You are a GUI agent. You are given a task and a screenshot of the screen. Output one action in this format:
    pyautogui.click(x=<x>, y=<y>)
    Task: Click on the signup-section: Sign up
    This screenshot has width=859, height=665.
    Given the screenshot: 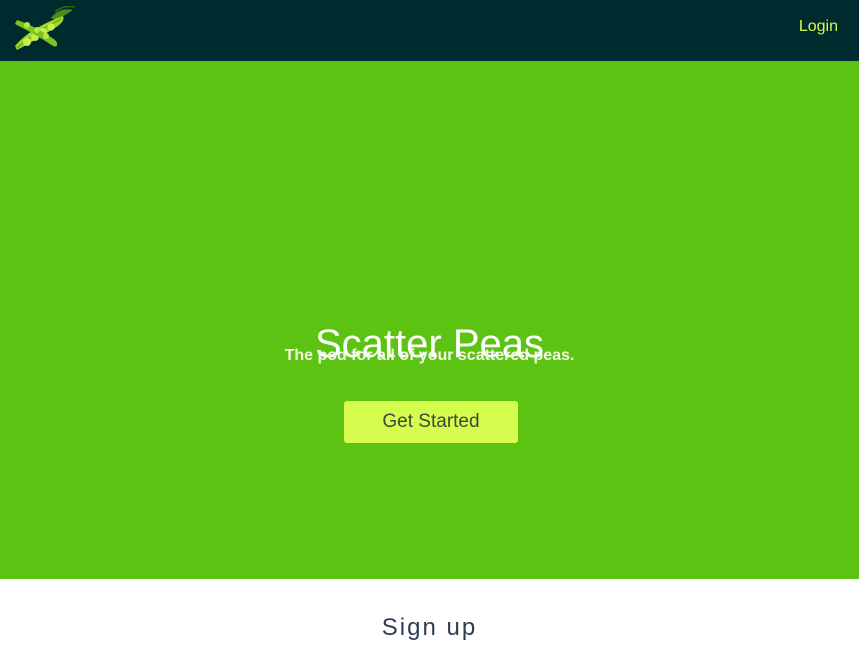 What is the action you would take?
    pyautogui.click(x=429, y=622)
    